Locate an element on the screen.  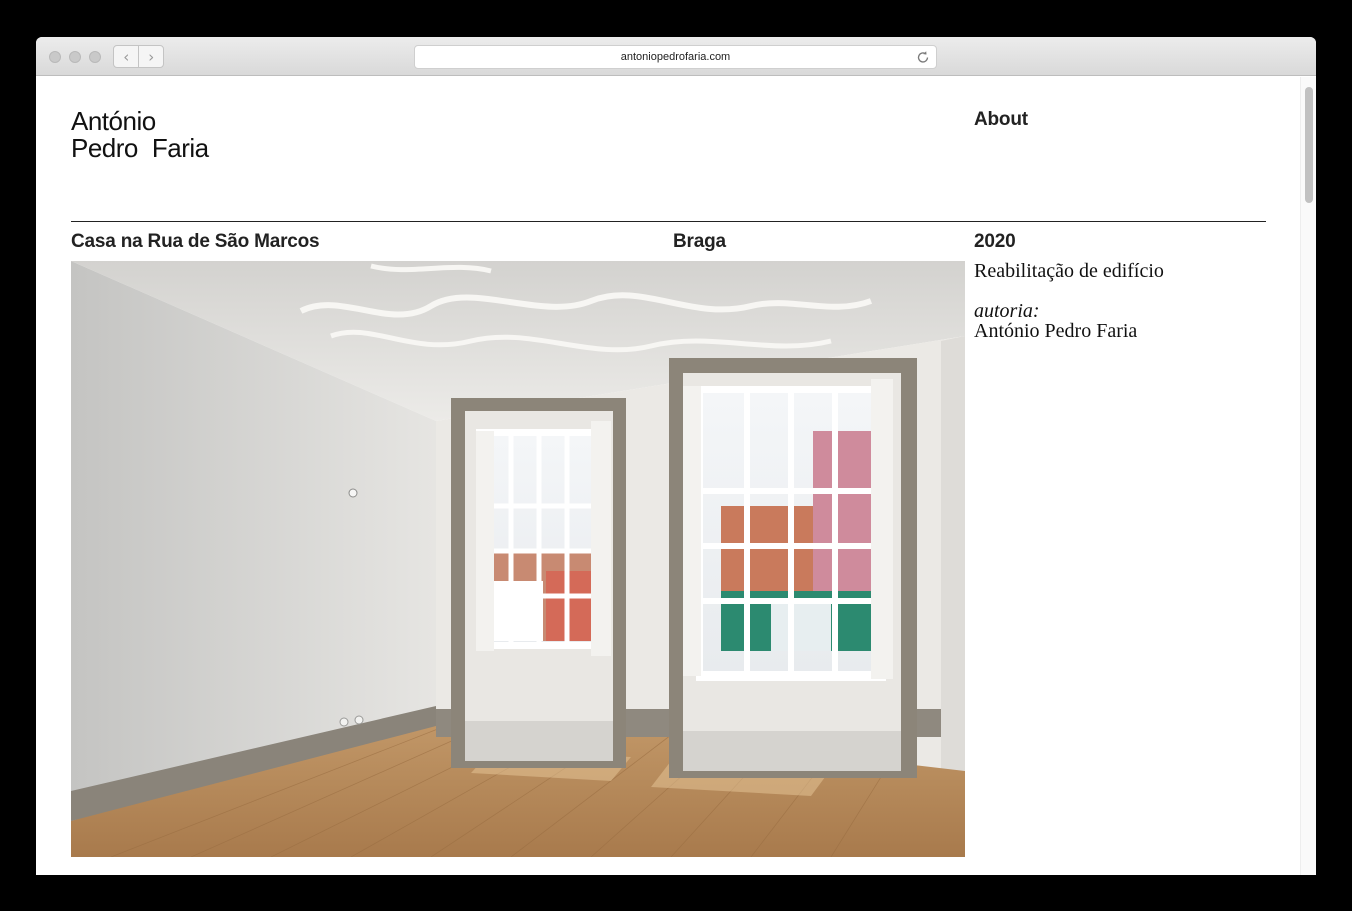
history-buttons: ‹ › is located at coordinates (138, 56).